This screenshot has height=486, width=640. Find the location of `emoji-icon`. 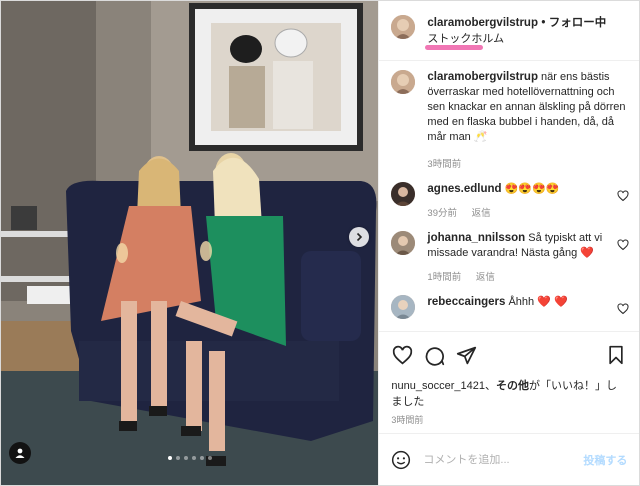

emoji-icon is located at coordinates (401, 460).